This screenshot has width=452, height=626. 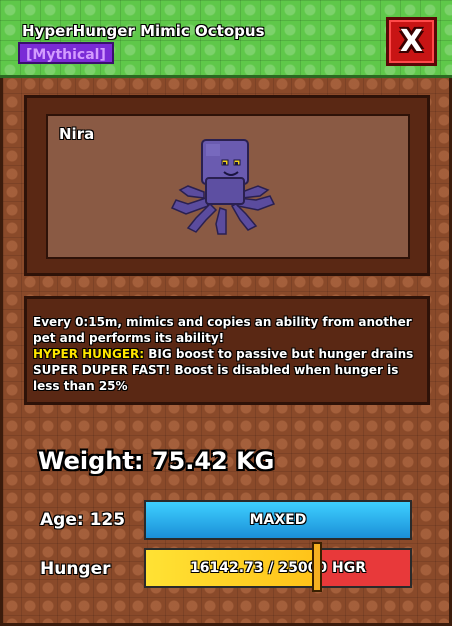 I want to click on age-label: Age: 125, so click(x=83, y=520).